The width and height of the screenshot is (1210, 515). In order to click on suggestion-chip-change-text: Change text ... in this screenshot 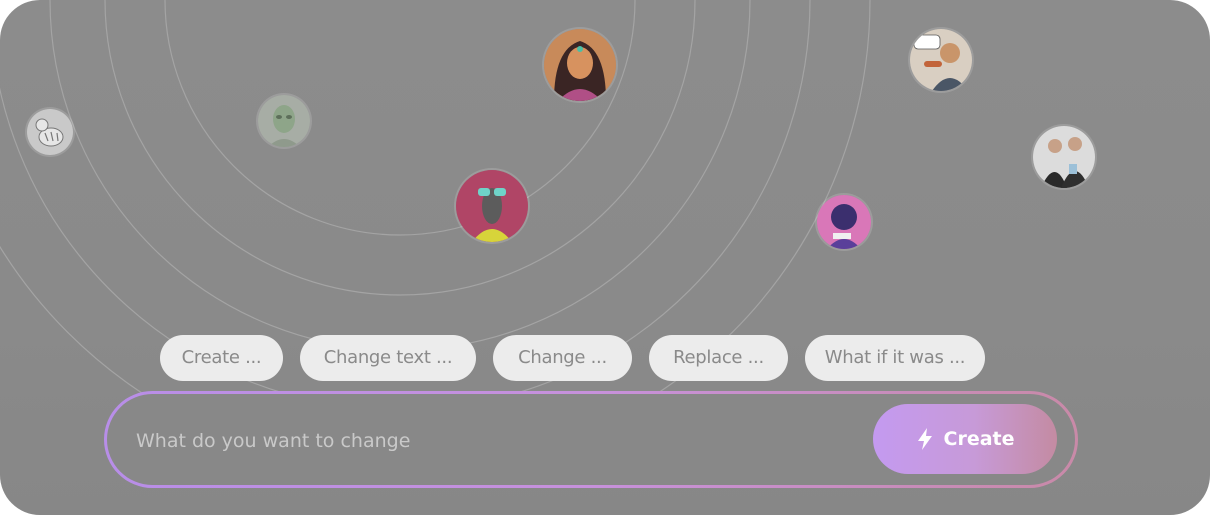, I will do `click(388, 358)`.